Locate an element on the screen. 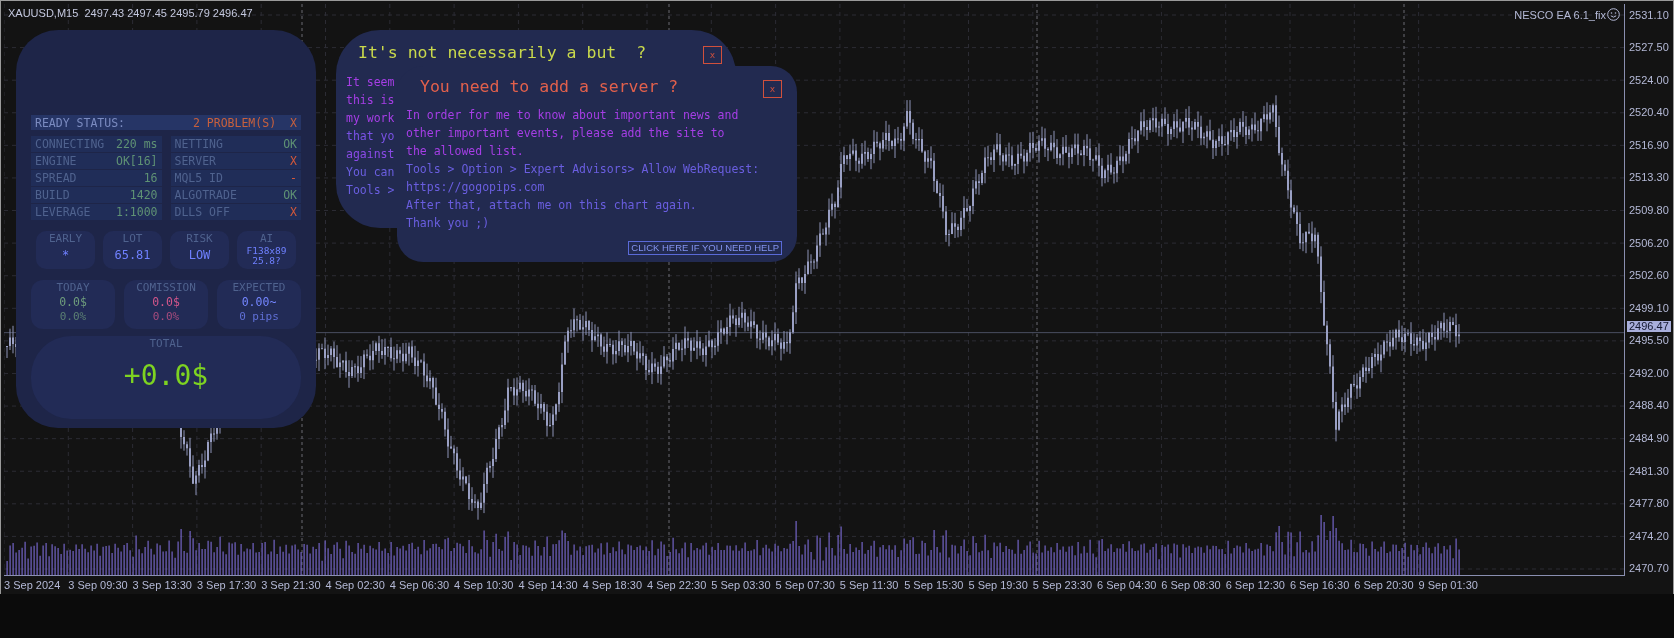 This screenshot has width=1674, height=638. expert-name: NESCO EA 6.1_fix is located at coordinates (1560, 14).